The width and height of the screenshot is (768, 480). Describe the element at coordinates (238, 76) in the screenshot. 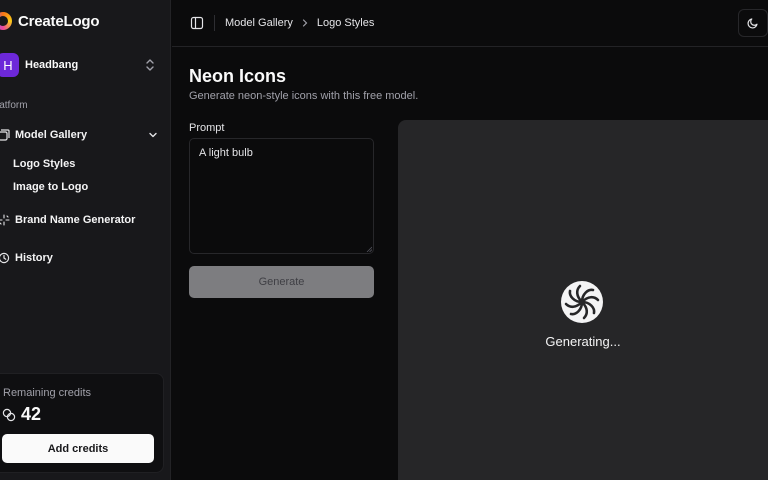

I see `page-title: Neon Icons` at that location.